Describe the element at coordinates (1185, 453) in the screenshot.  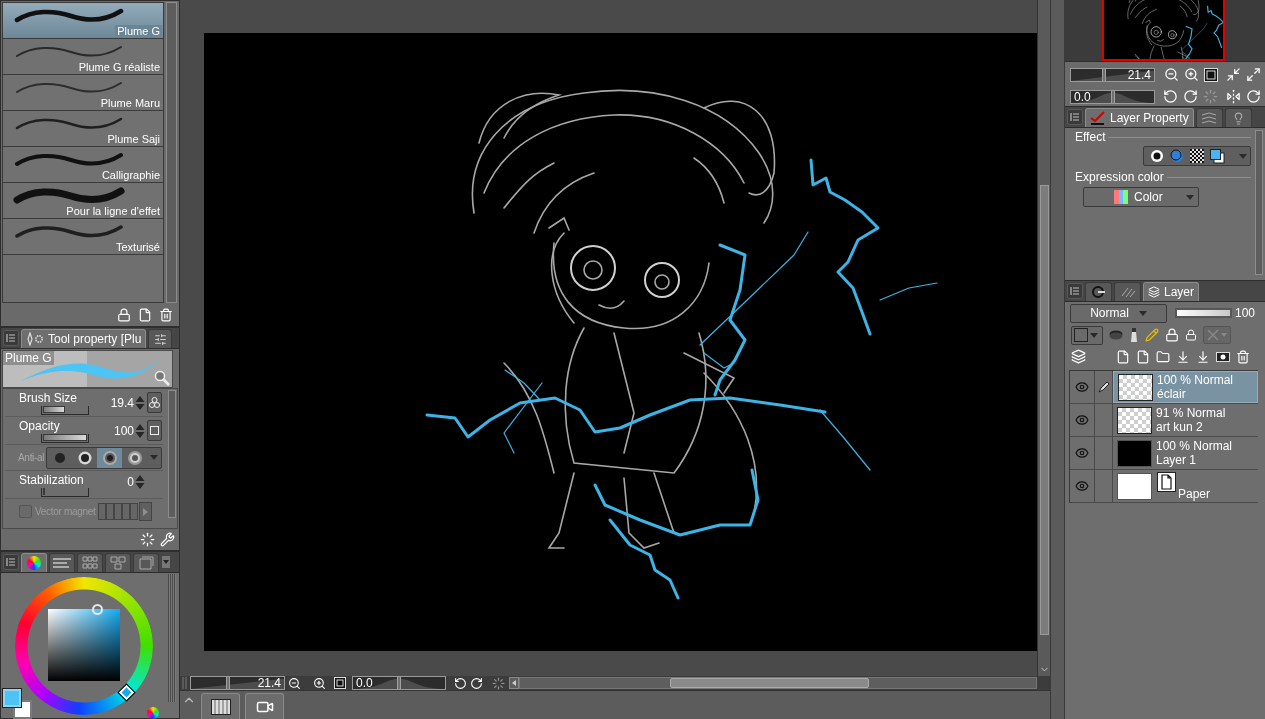
I see `layer-row: 100 % Normal Layer 1` at that location.